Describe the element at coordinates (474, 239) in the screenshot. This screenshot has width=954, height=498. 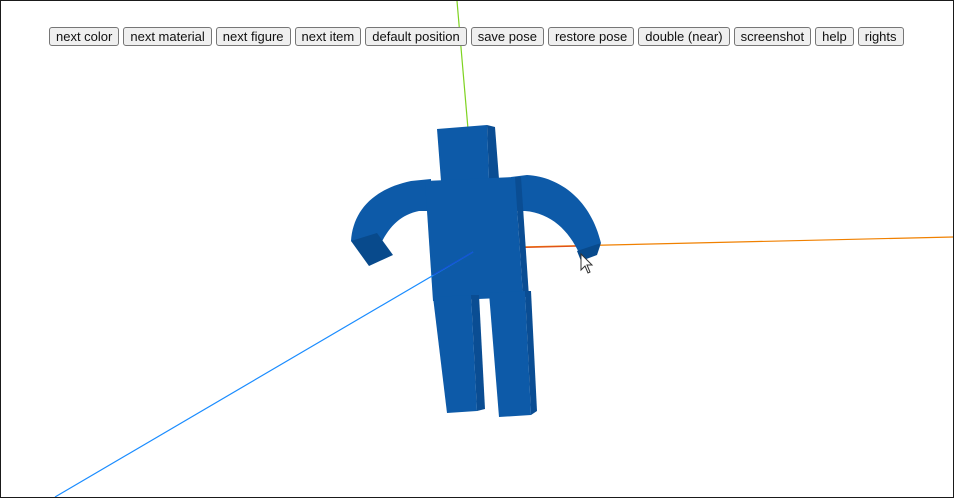
I see `figure-torso` at that location.